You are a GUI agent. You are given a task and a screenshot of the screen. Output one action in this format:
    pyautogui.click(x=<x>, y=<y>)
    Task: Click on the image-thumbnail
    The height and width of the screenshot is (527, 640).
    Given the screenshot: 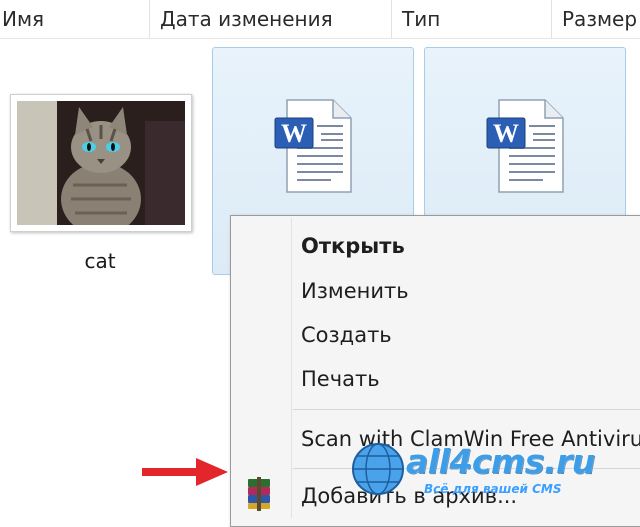 What is the action you would take?
    pyautogui.click(x=101, y=163)
    